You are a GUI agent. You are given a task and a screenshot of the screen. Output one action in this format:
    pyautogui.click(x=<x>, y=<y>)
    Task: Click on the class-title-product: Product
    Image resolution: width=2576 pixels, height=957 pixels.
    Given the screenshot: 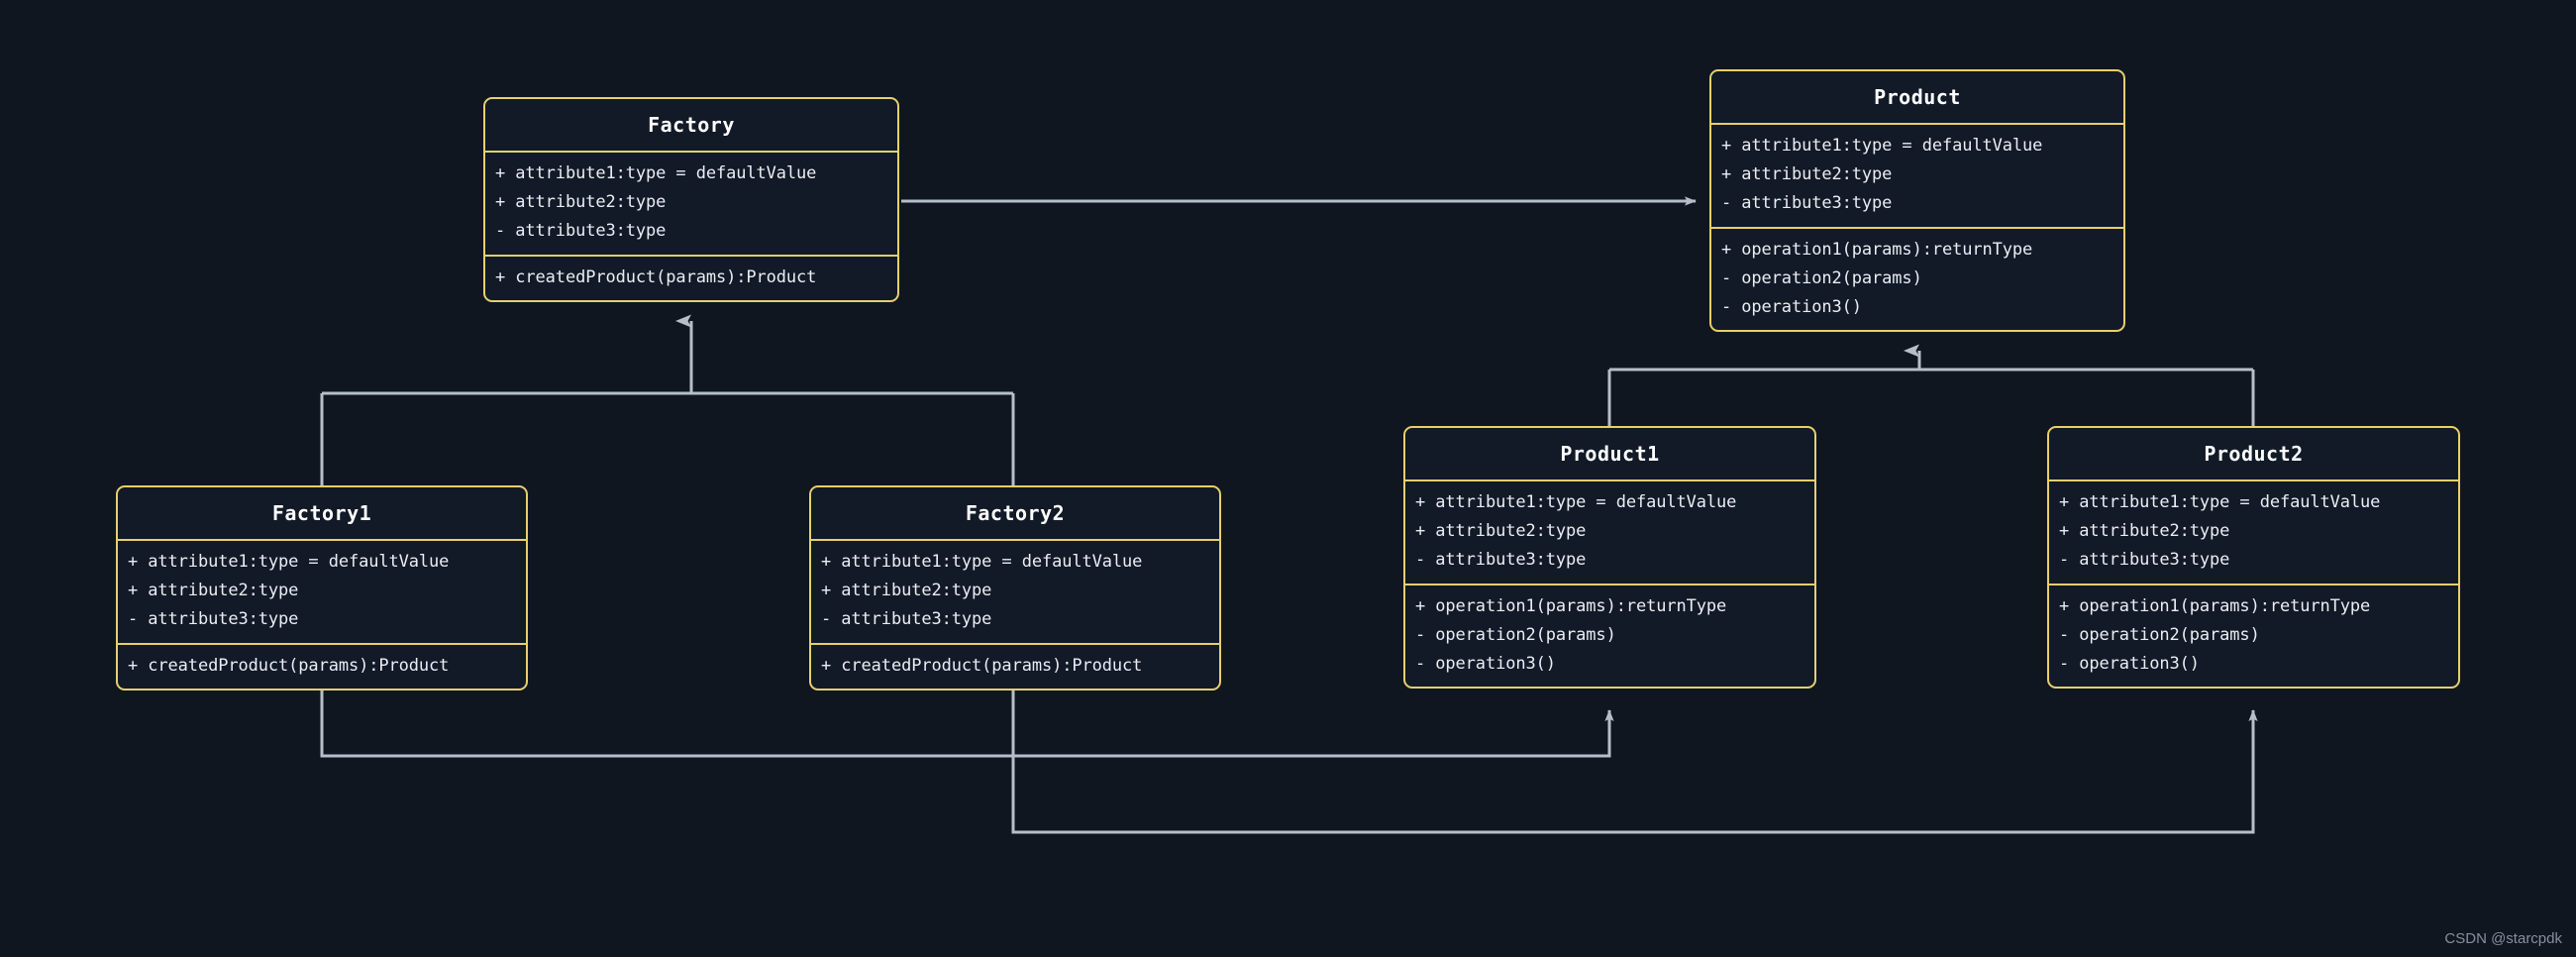 What is the action you would take?
    pyautogui.click(x=1917, y=97)
    